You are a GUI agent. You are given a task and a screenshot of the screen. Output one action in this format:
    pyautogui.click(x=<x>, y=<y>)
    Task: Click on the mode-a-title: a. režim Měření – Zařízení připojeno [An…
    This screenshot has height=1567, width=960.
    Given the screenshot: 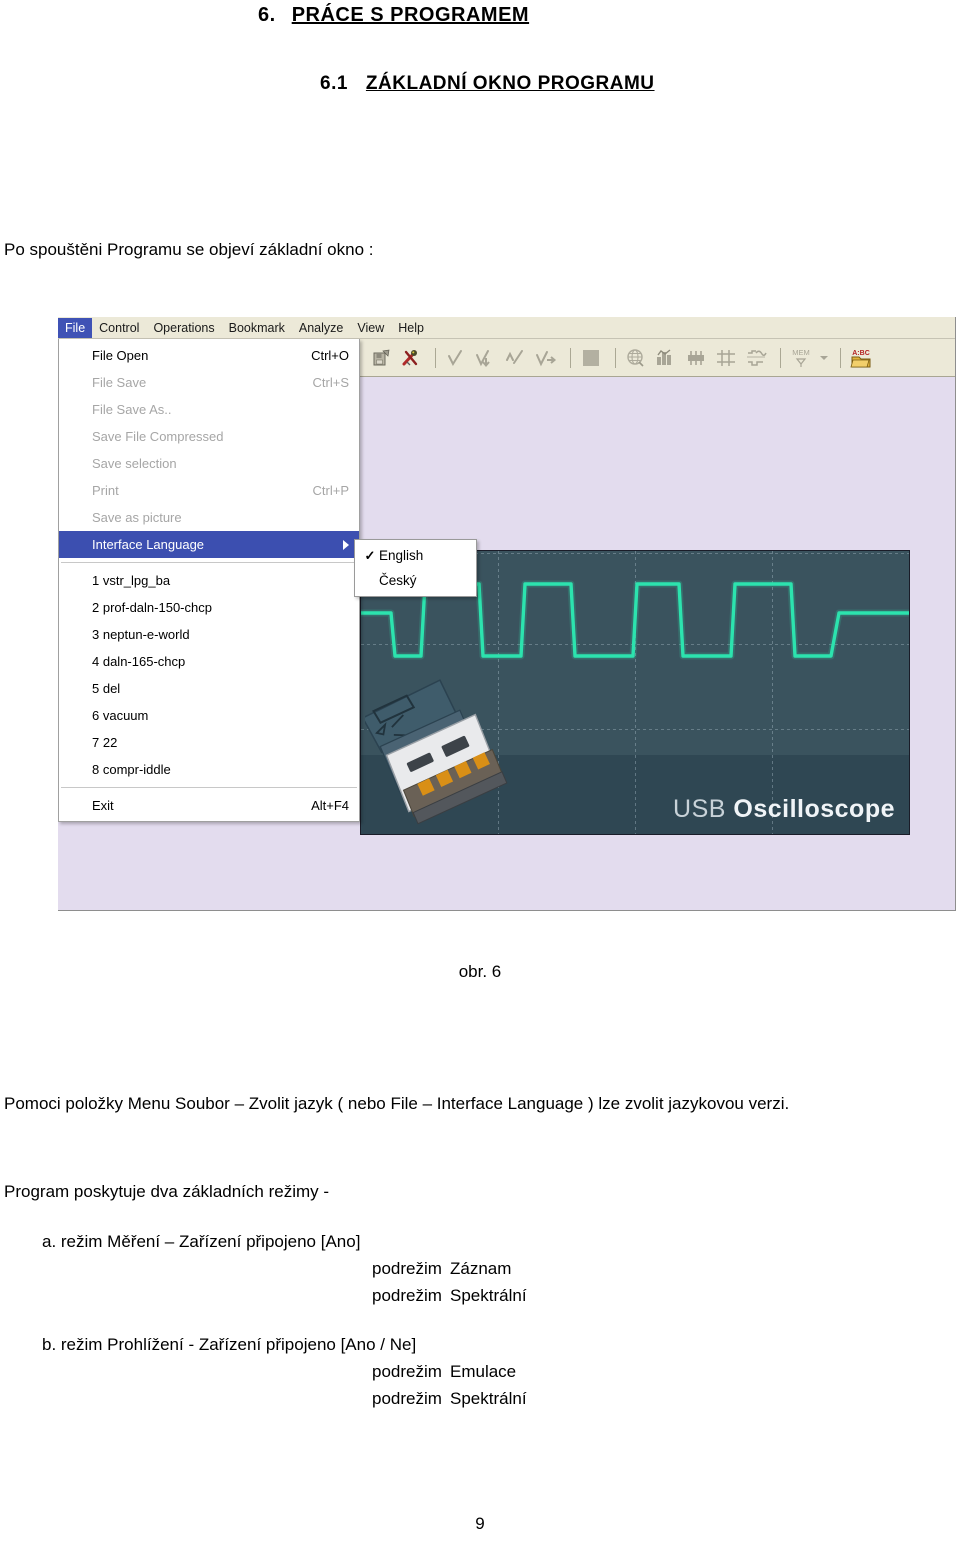 What is the action you would take?
    pyautogui.click(x=201, y=1241)
    